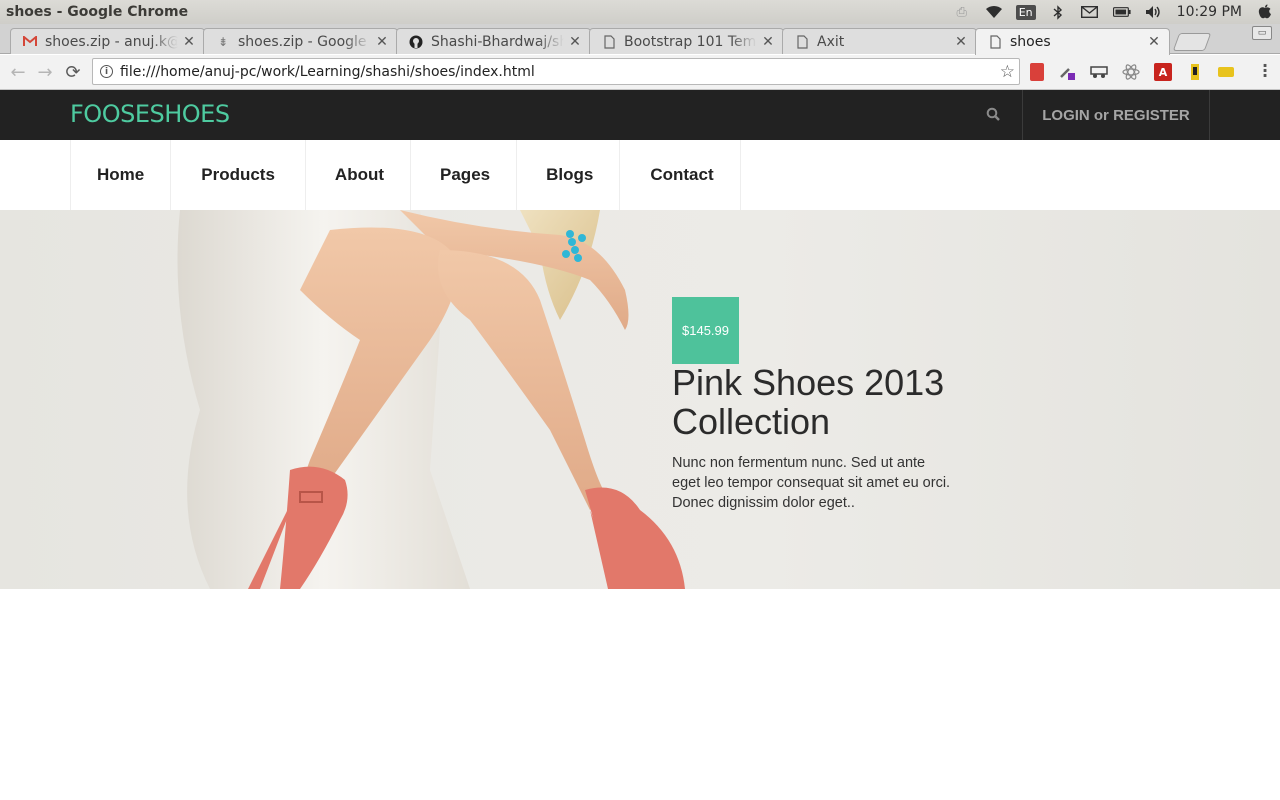 The width and height of the screenshot is (1280, 800). Describe the element at coordinates (1072, 41) in the screenshot. I see `browser-tab-active: shoes ✕` at that location.